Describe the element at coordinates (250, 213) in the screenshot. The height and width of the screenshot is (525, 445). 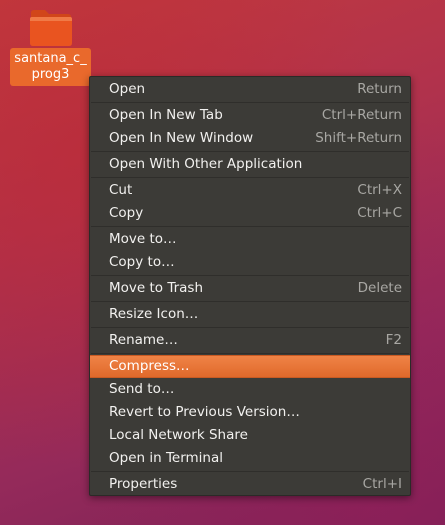
I see `menu-item-copy: Copy Ctrl+C` at that location.